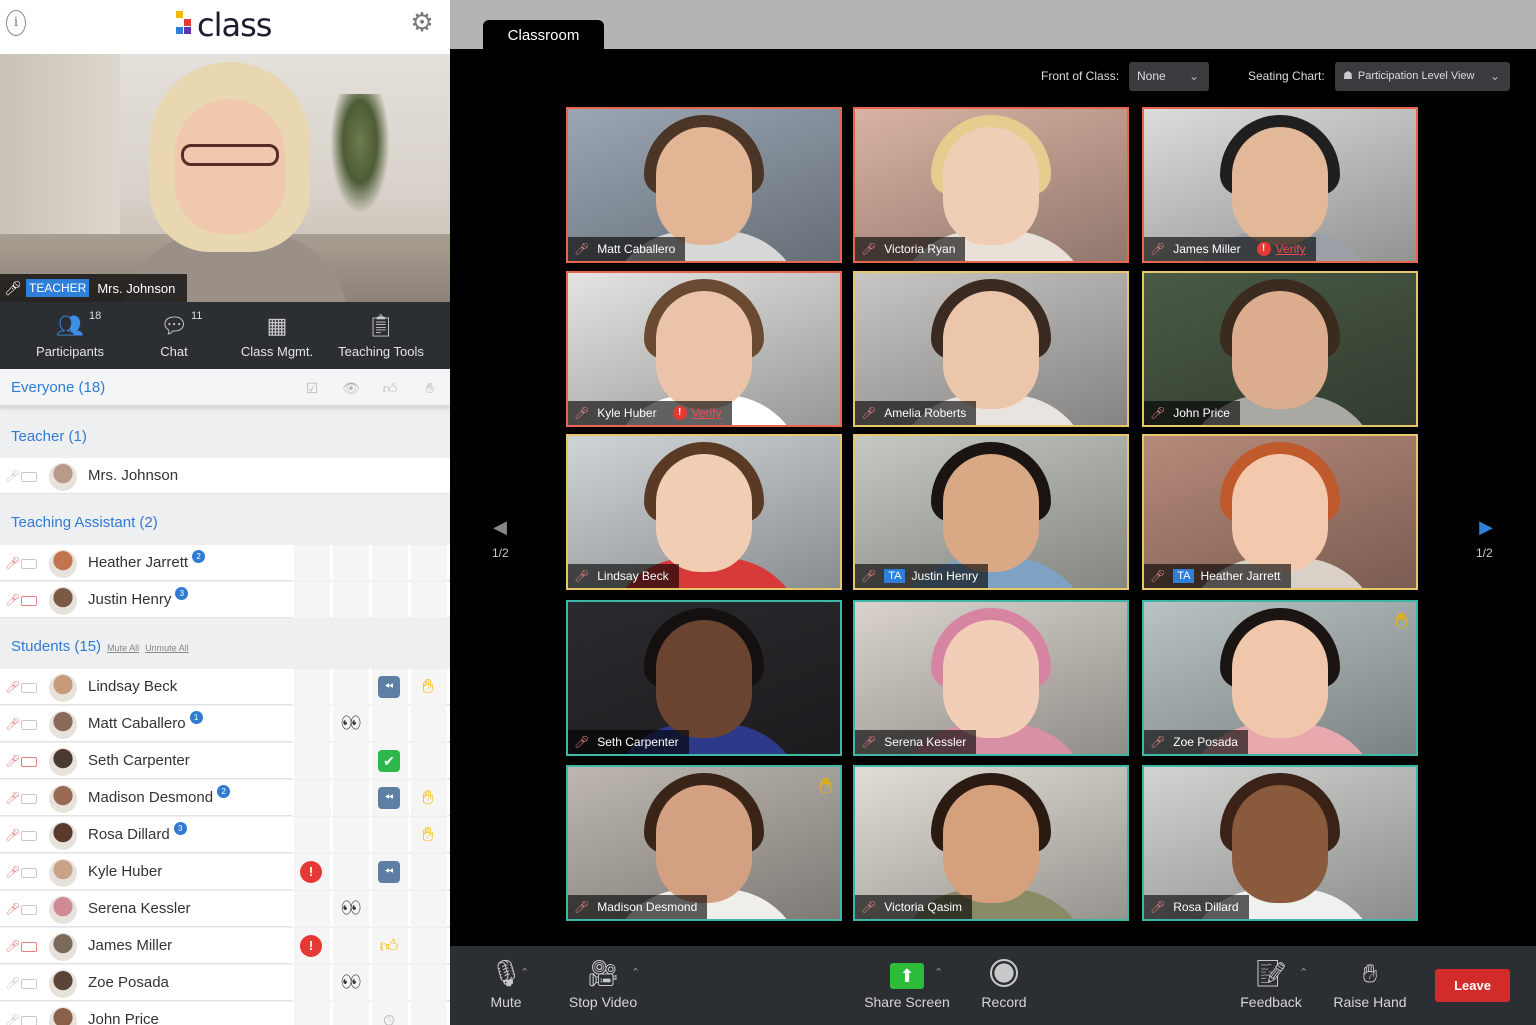 The image size is (1536, 1025). What do you see at coordinates (704, 678) in the screenshot?
I see `video-tile: 🎤︎ Seth Carpenter` at bounding box center [704, 678].